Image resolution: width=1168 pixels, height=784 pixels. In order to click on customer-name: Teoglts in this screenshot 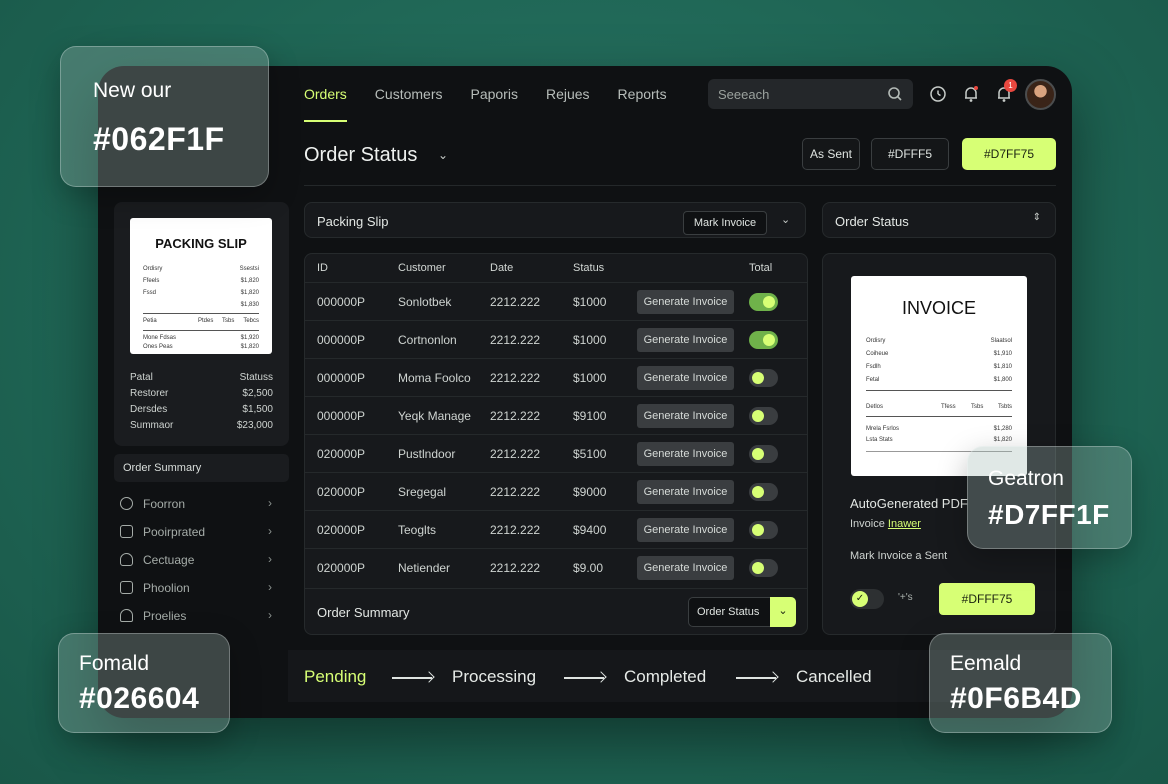, I will do `click(417, 530)`.